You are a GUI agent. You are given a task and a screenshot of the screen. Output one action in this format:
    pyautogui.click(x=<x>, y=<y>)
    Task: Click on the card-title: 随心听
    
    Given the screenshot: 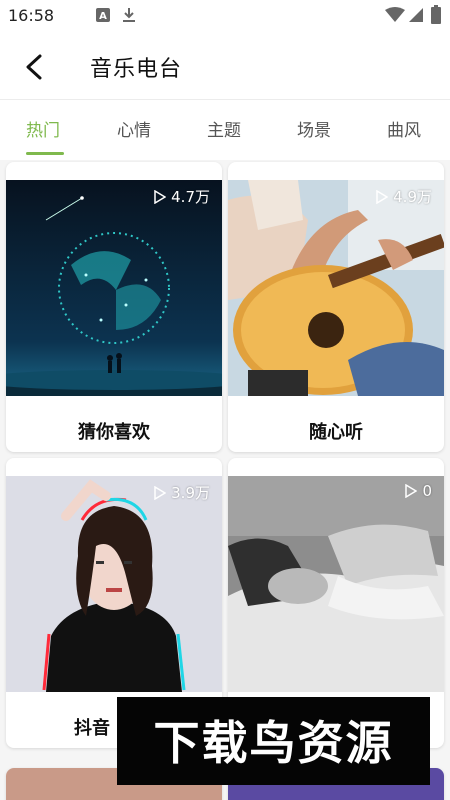 What is the action you would take?
    pyautogui.click(x=336, y=432)
    